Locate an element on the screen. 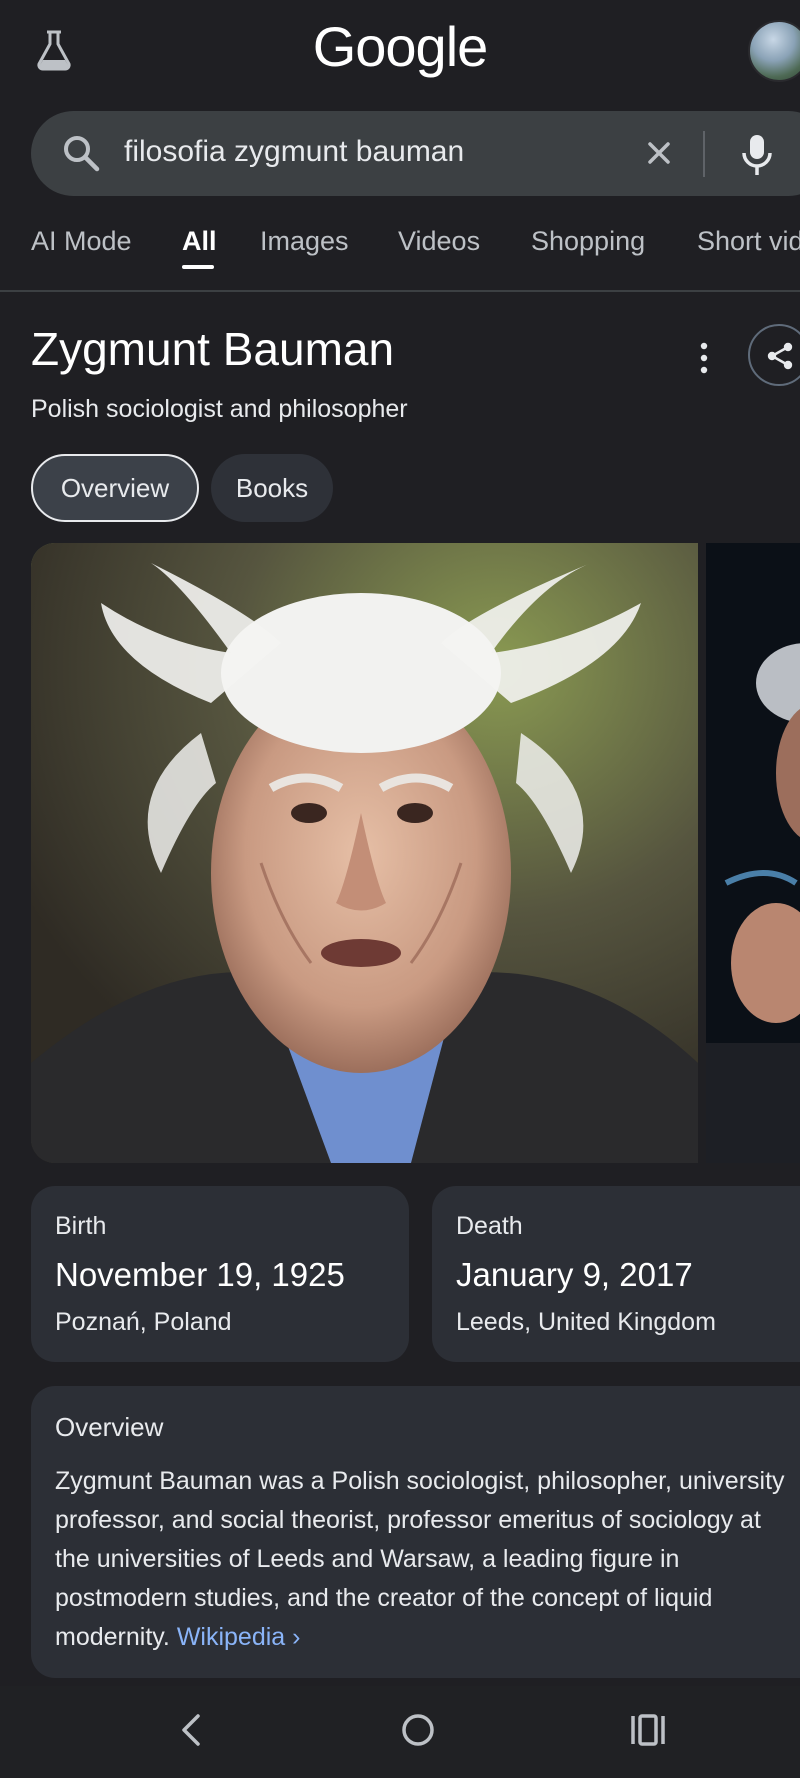  chevron-right-icon: › is located at coordinates (296, 1637).